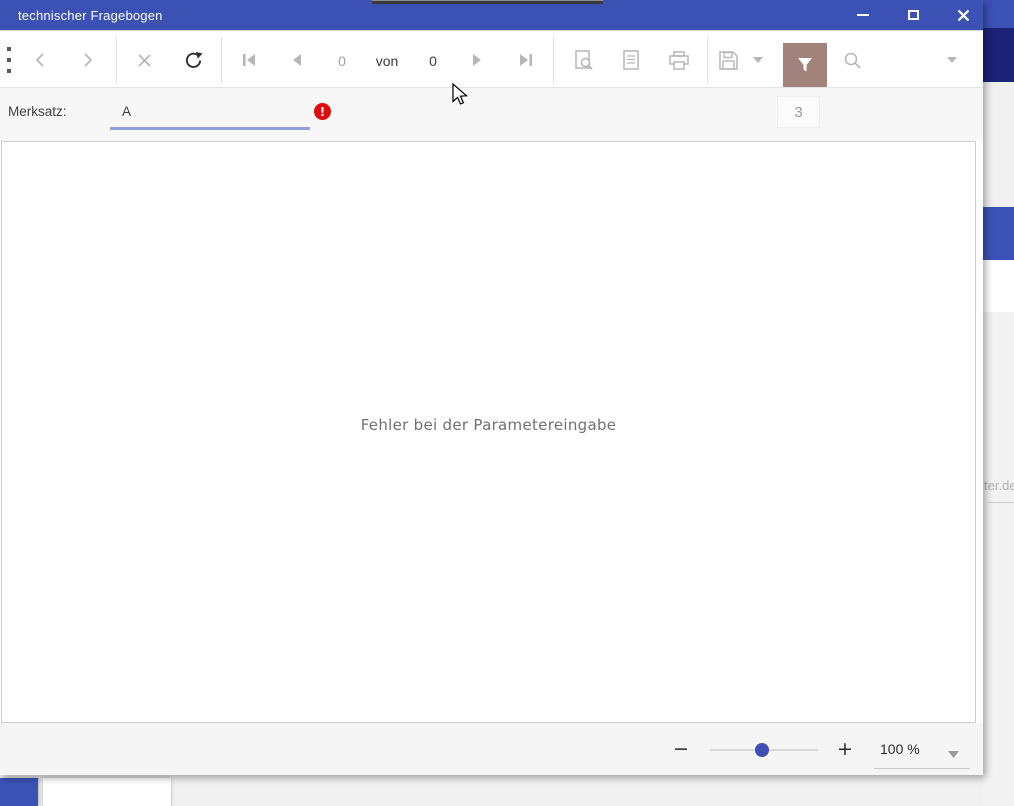  I want to click on last-page-button, so click(525, 60).